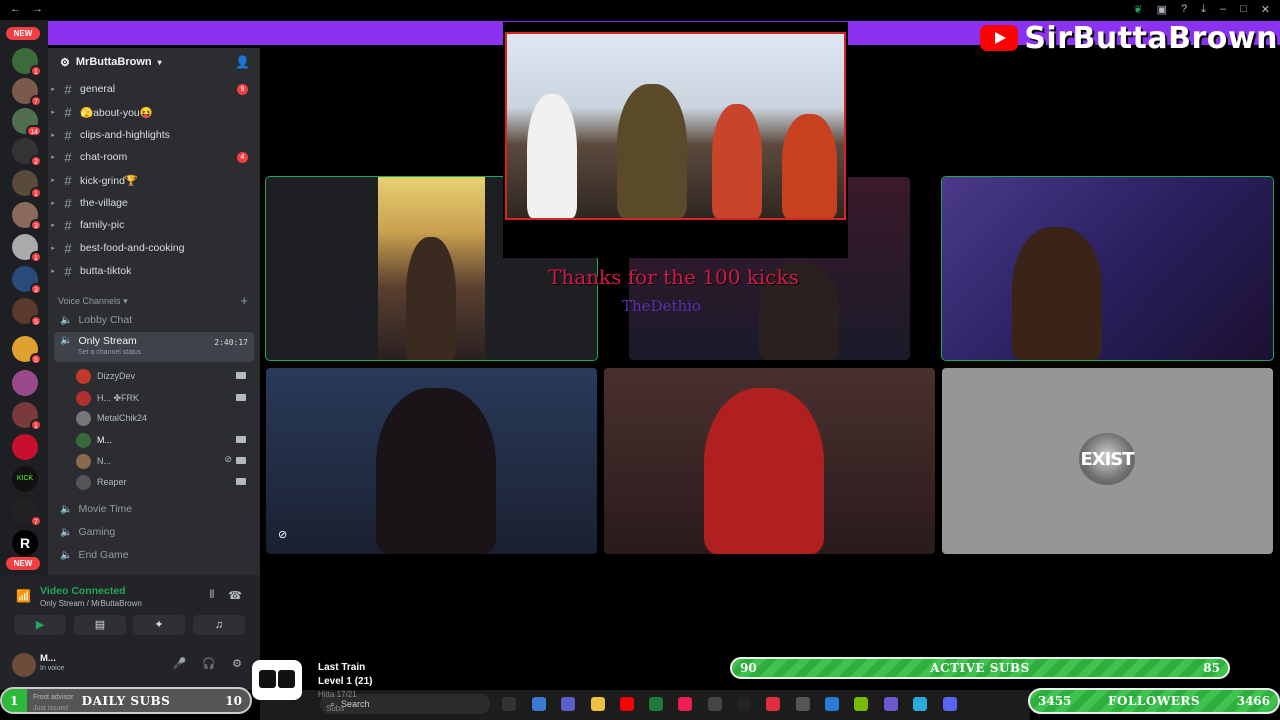 The width and height of the screenshot is (1280, 720). Describe the element at coordinates (241, 397) in the screenshot. I see `camera-icon` at that location.